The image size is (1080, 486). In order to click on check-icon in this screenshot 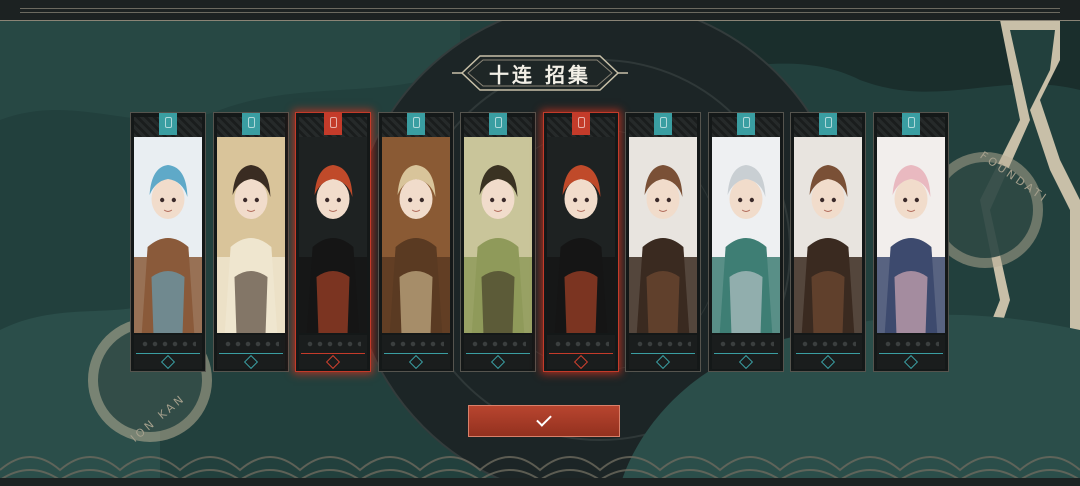, I will do `click(544, 419)`.